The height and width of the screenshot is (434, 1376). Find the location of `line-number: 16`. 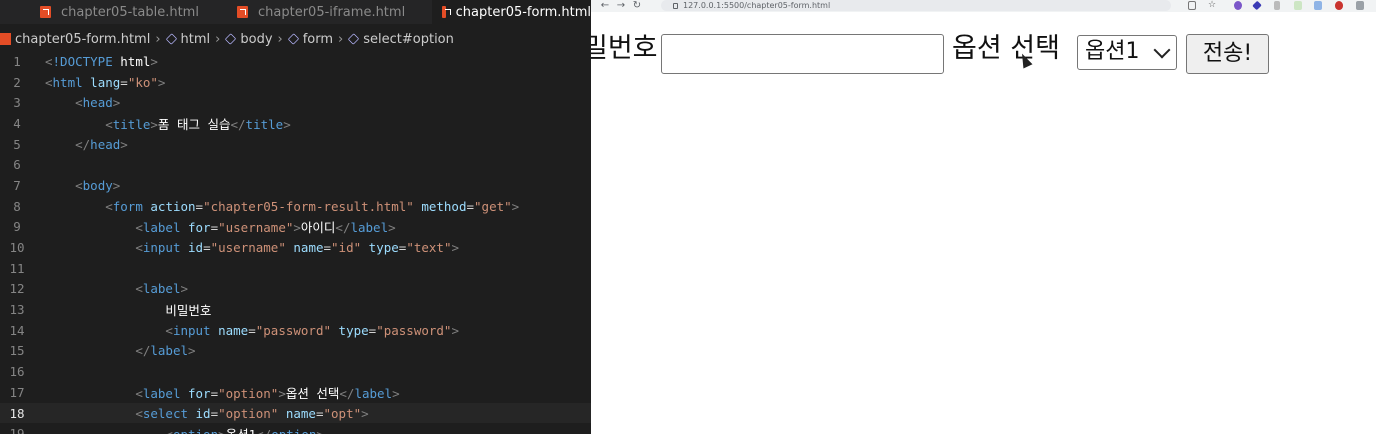

line-number: 16 is located at coordinates (17, 372).